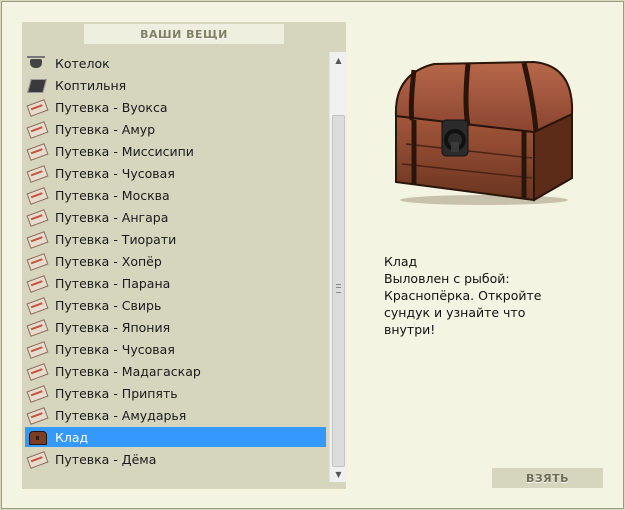 Image resolution: width=625 pixels, height=510 pixels. Describe the element at coordinates (175, 85) in the screenshot. I see `list-item: Коптильня` at that location.